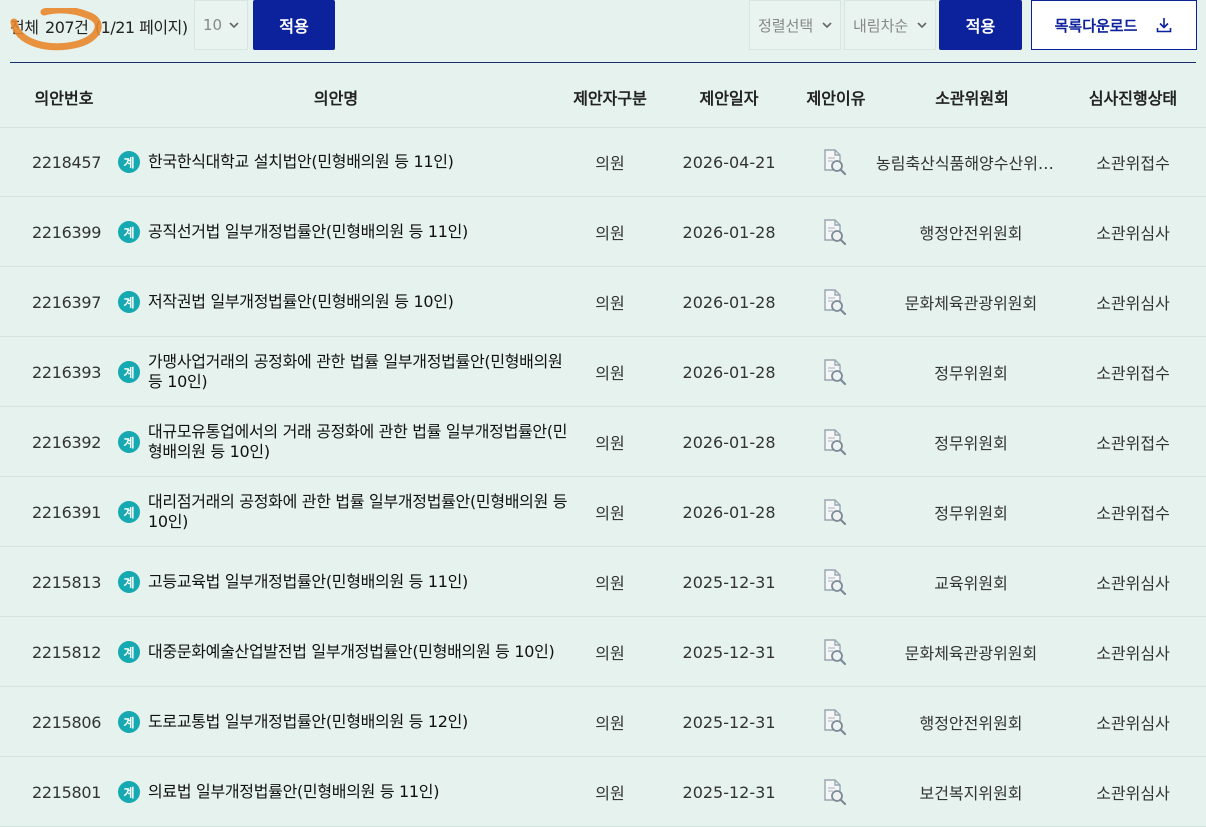 This screenshot has width=1206, height=827. I want to click on bill-title-cell: 계 저작권법 일부개정법률안(민형배의원 등 10인), so click(343, 302).